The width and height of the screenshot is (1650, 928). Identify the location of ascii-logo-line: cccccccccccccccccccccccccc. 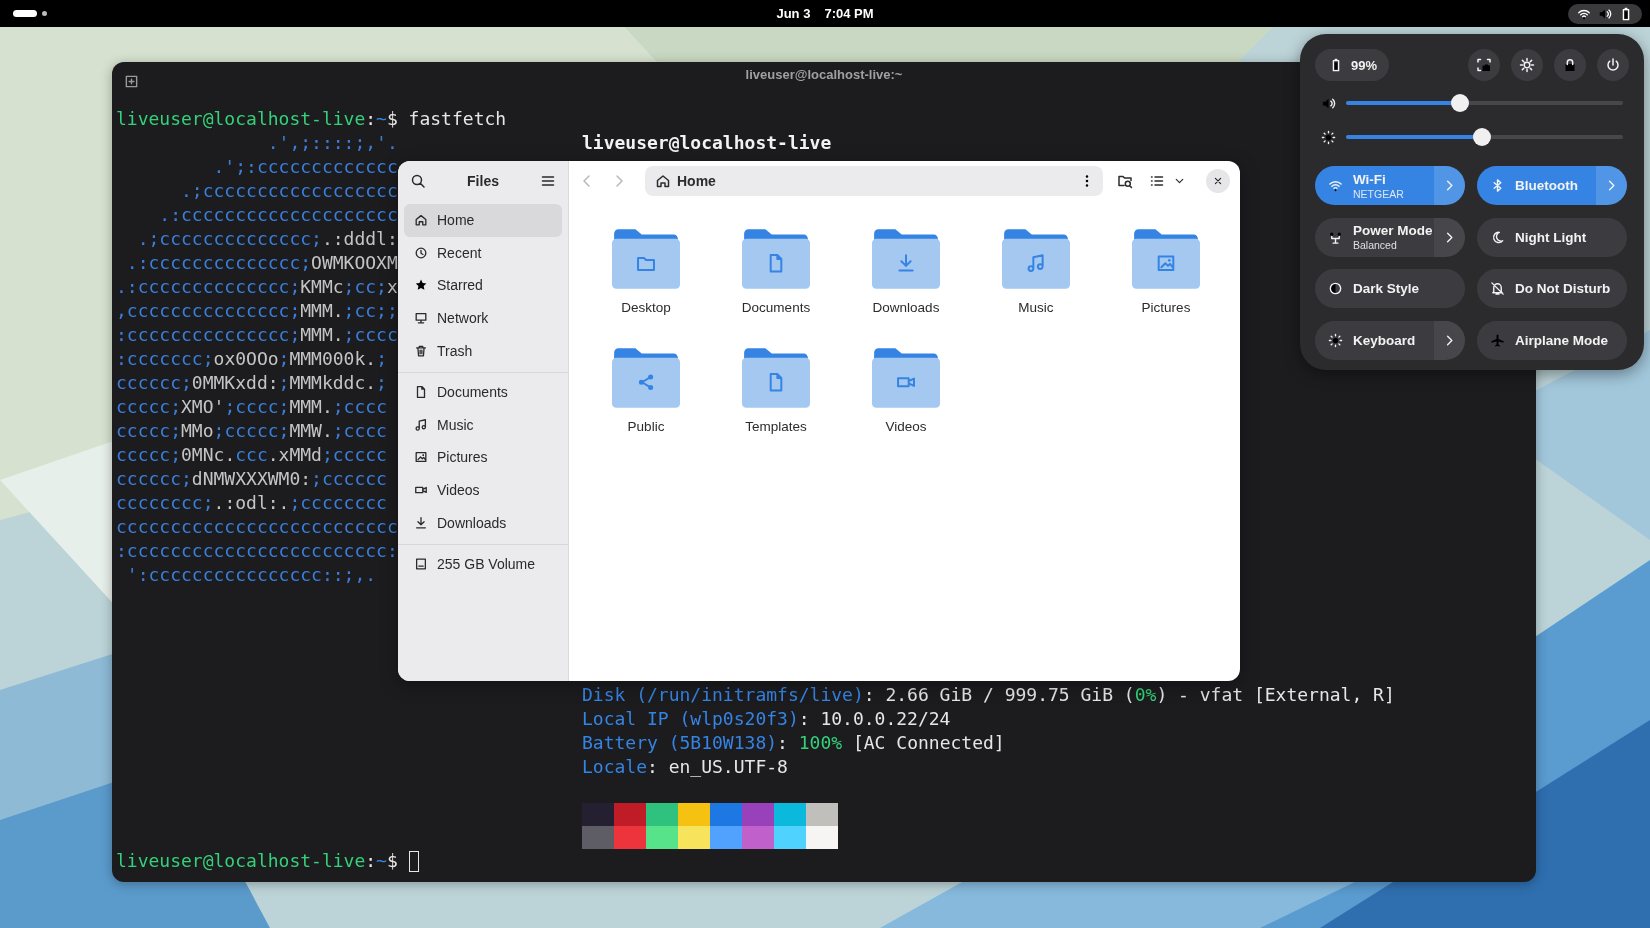
(257, 527).